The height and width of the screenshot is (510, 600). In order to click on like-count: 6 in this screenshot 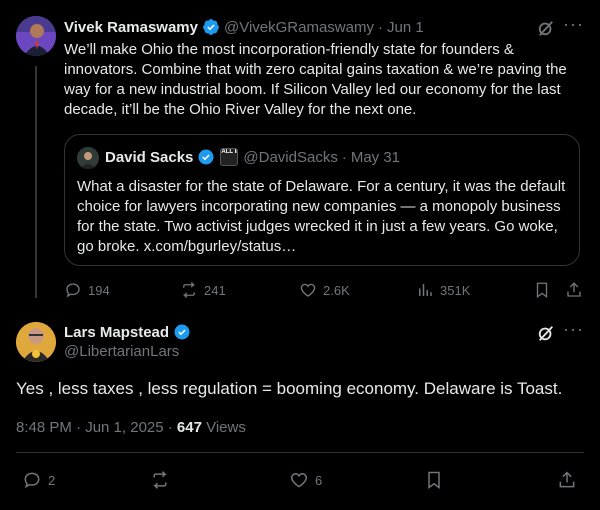, I will do `click(319, 480)`.